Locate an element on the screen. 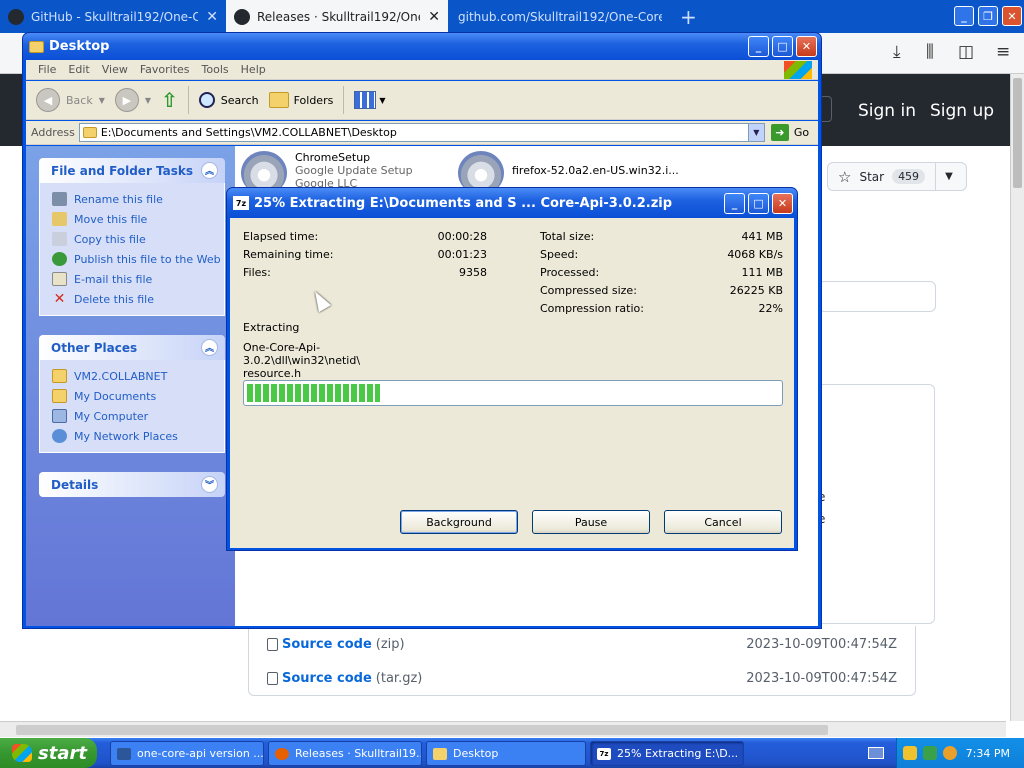  menu-icon: ≡ is located at coordinates (1003, 52).